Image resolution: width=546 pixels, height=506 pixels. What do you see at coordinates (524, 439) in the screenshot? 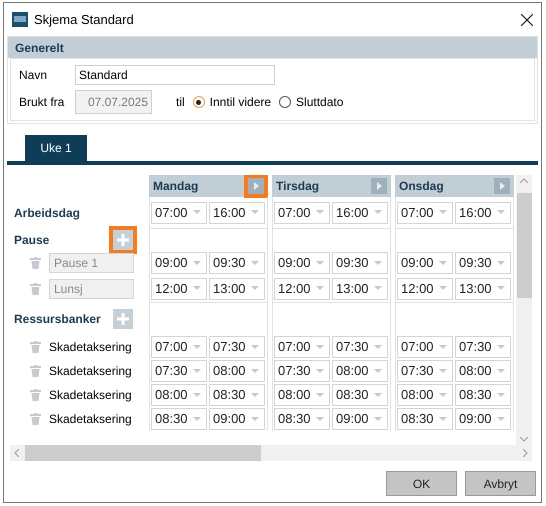
I see `scroll-down-icon` at bounding box center [524, 439].